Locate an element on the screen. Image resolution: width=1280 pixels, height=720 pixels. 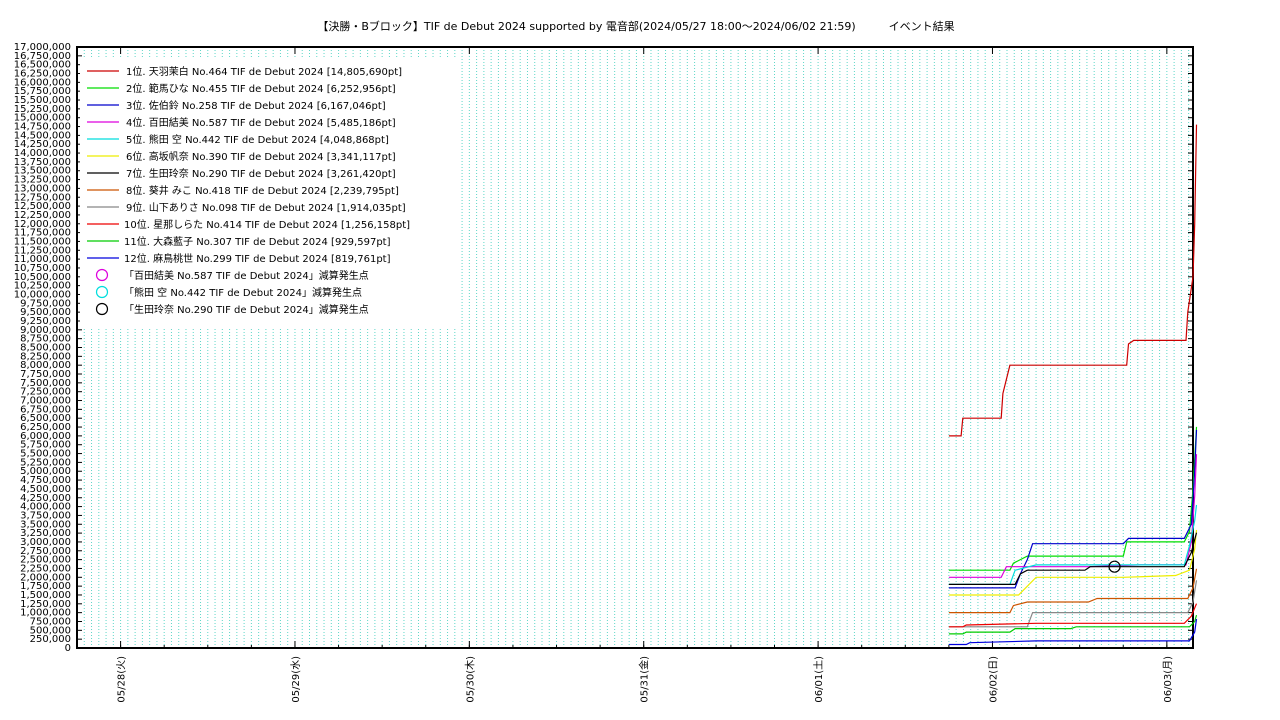
legend-label: 「生田玲奈 No.290 TIF de Debut 2024」減算発生点 is located at coordinates (246, 309).